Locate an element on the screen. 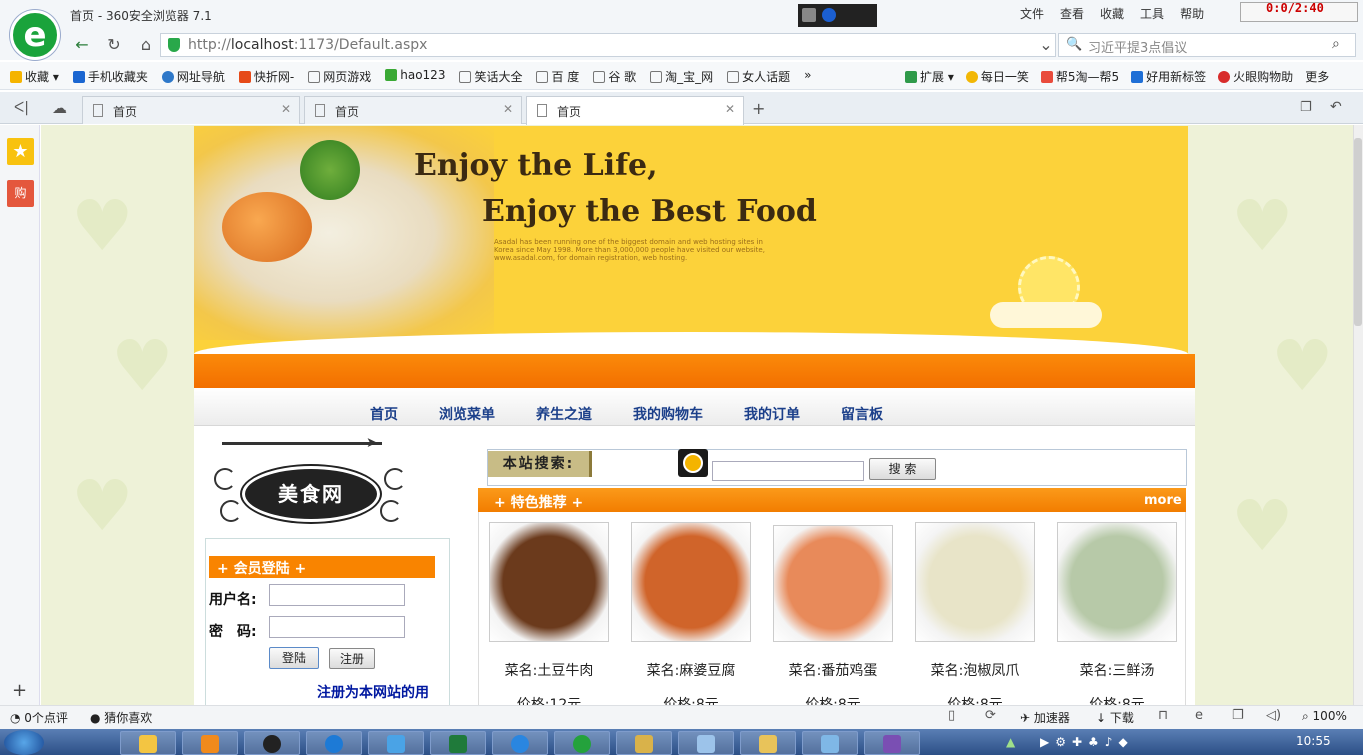 The height and width of the screenshot is (755, 1363). bookmark-item: 百 度 is located at coordinates (557, 76).